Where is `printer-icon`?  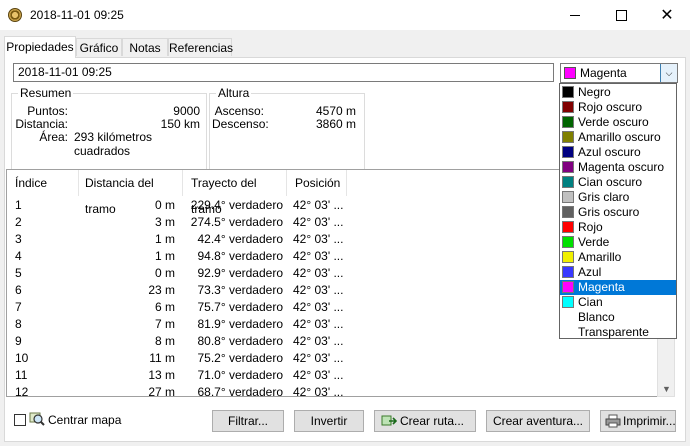
printer-icon is located at coordinates (613, 421).